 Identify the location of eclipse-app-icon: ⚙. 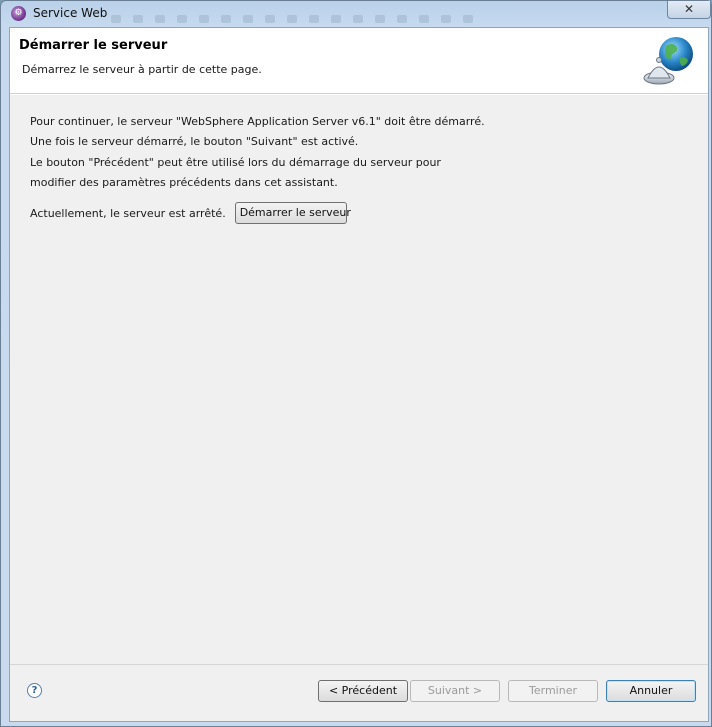
(18, 13).